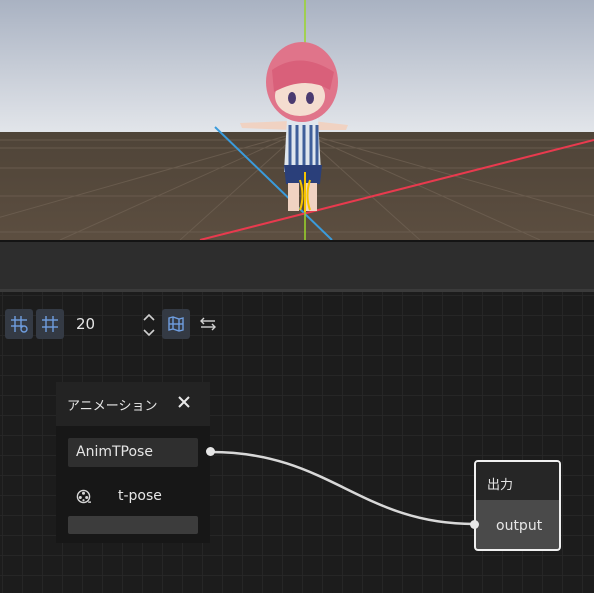 The height and width of the screenshot is (593, 594). What do you see at coordinates (517, 481) in the screenshot?
I see `output-node-header: 出力` at bounding box center [517, 481].